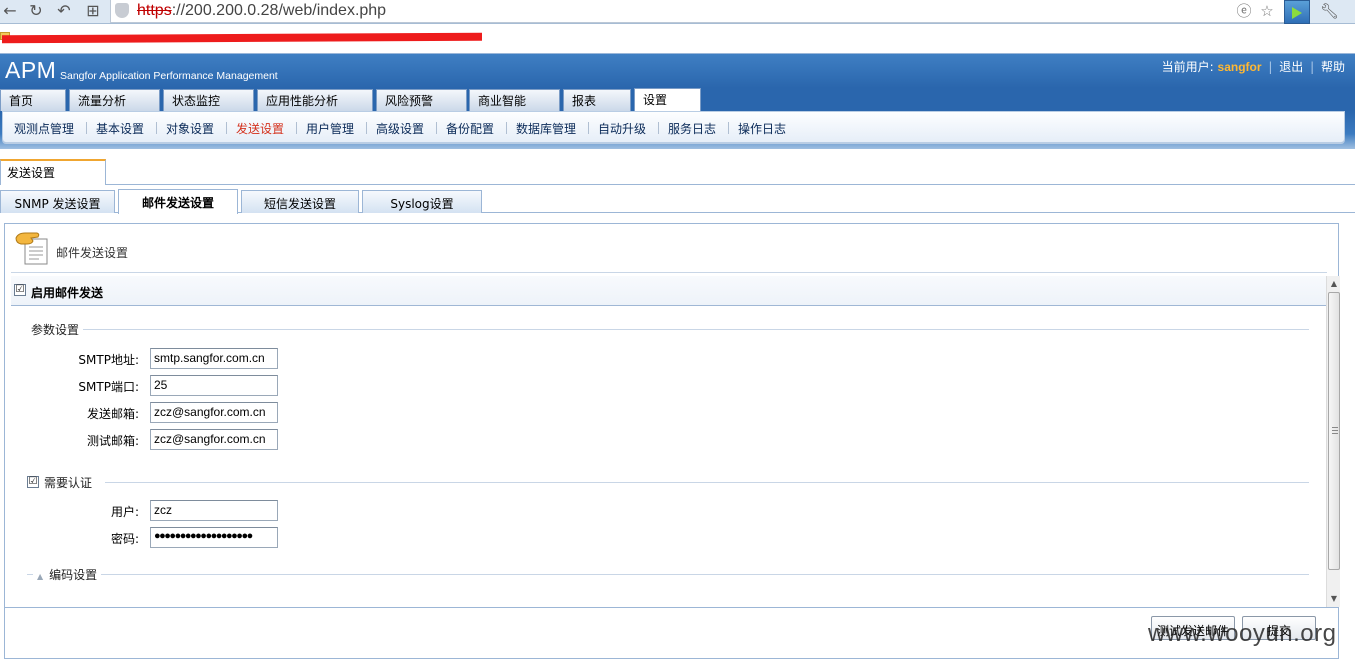  Describe the element at coordinates (677, 39) in the screenshot. I see `bookmark-bar` at that location.